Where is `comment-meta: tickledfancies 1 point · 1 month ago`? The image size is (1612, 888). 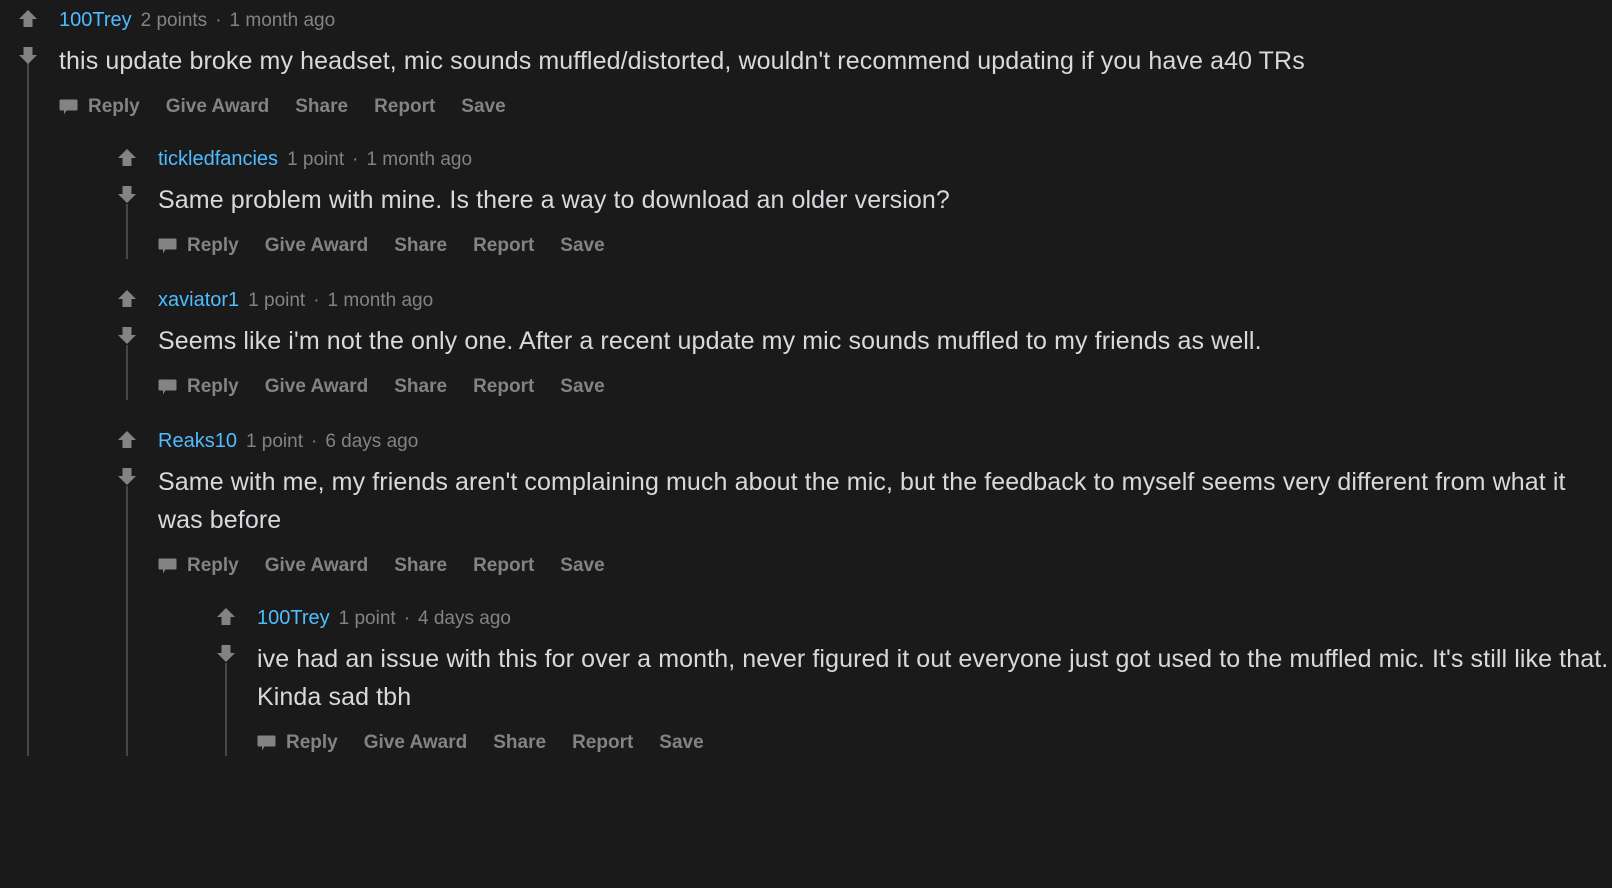
comment-meta: tickledfancies 1 point · 1 month ago is located at coordinates (885, 159).